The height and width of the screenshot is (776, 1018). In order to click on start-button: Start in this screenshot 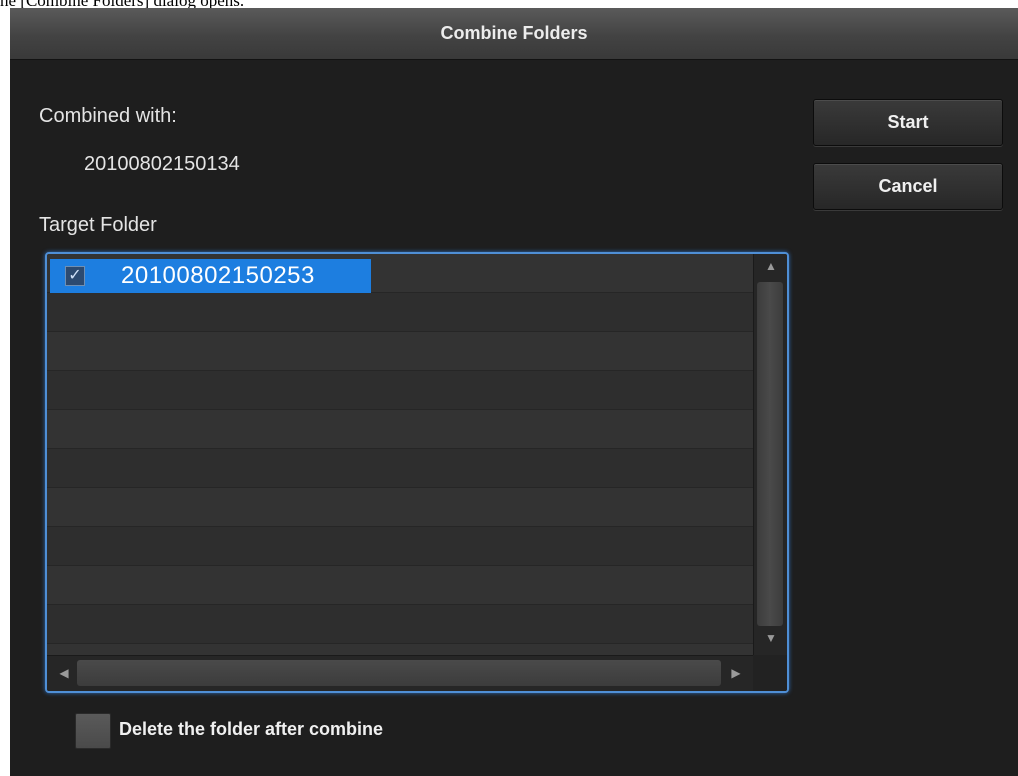, I will do `click(908, 122)`.